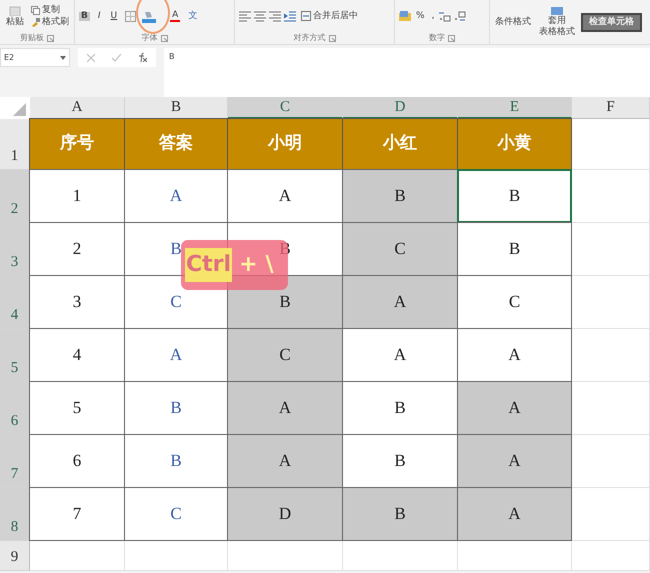 The image size is (650, 573). Describe the element at coordinates (310, 38) in the screenshot. I see `group-label: 对齐方式` at that location.